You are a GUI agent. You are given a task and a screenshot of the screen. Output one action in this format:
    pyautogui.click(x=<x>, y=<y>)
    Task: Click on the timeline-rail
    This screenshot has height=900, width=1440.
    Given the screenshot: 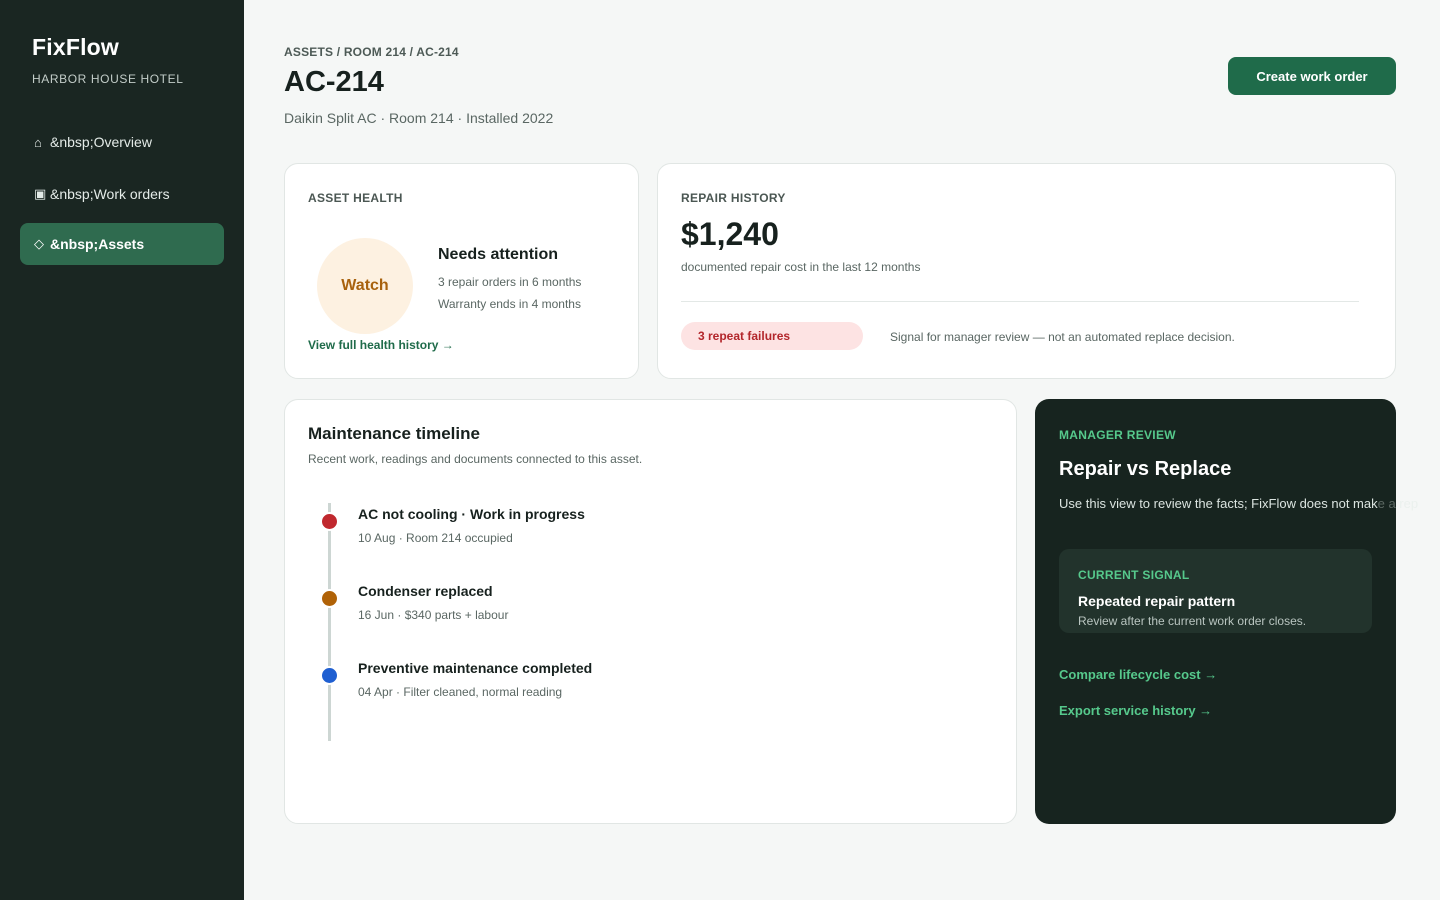 What is the action you would take?
    pyautogui.click(x=329, y=622)
    